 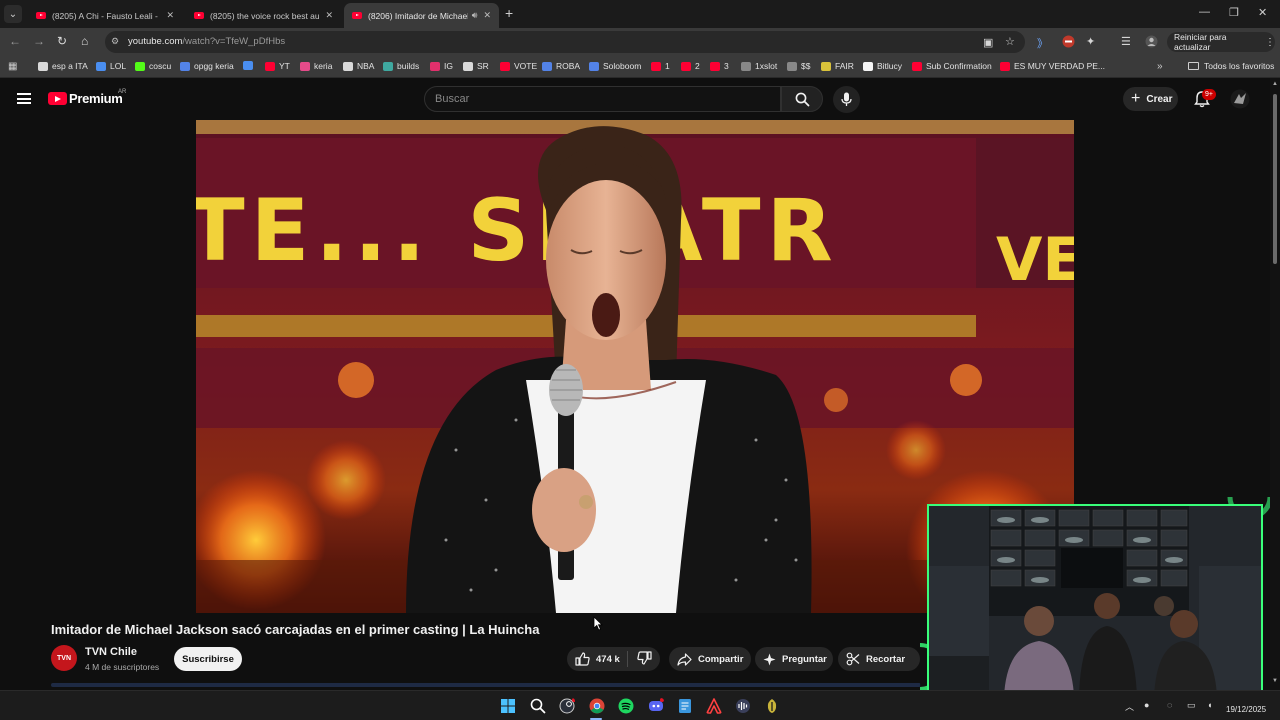 I want to click on thumbs-down-icon, so click(x=644, y=658).